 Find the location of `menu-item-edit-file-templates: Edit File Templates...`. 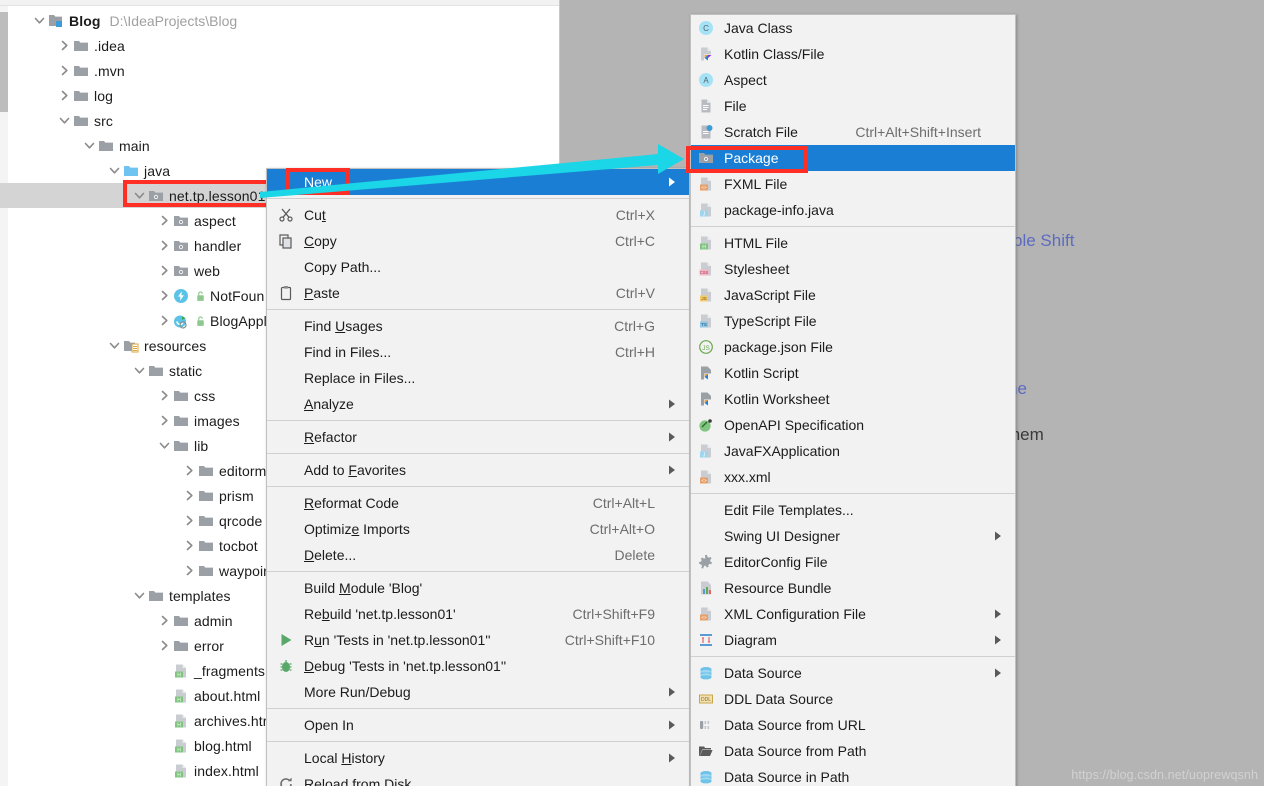

menu-item-edit-file-templates: Edit File Templates... is located at coordinates (853, 510).